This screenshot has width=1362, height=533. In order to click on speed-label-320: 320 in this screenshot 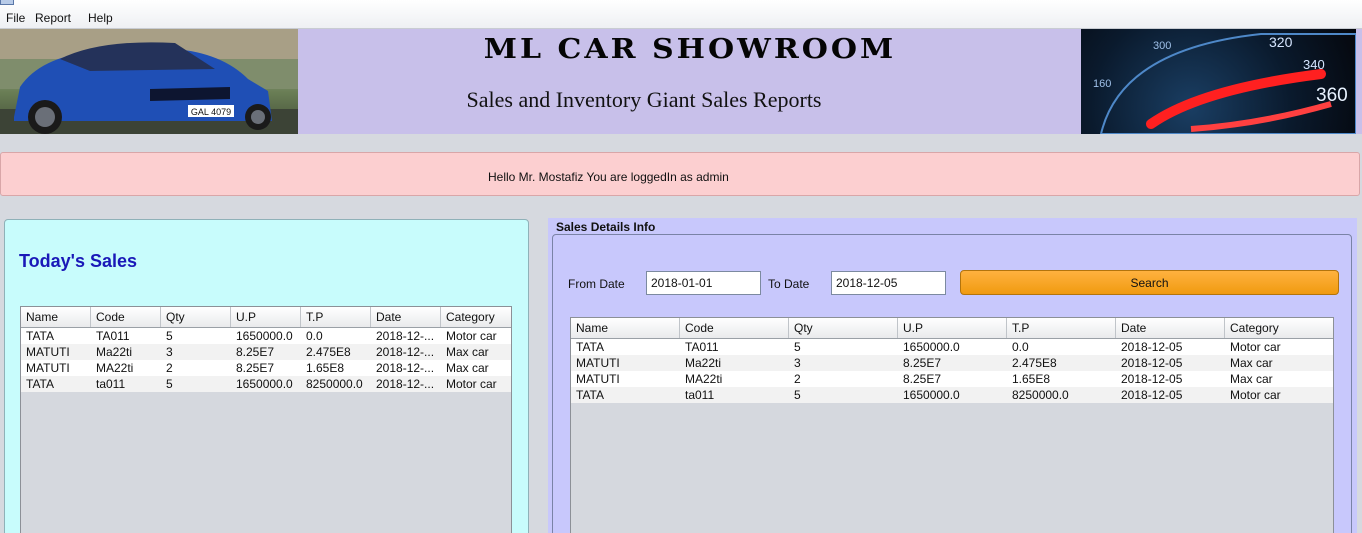, I will do `click(1281, 42)`.